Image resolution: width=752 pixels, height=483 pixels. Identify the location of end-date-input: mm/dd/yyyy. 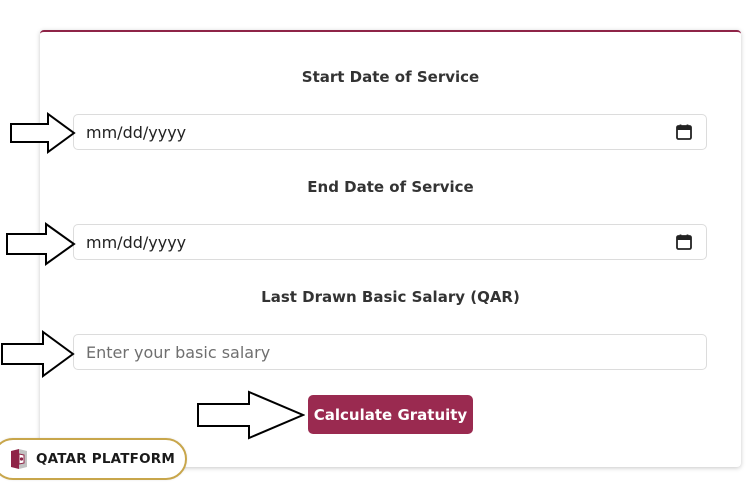
(390, 242).